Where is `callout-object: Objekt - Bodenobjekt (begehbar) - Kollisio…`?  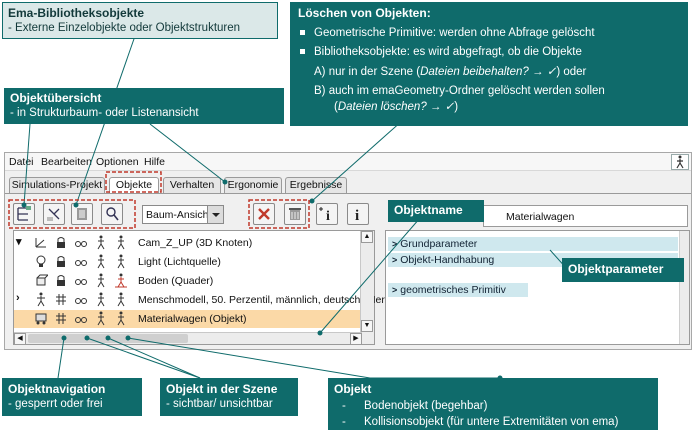 callout-object: Objekt - Bodenobjekt (begehbar) - Kollisio… is located at coordinates (493, 404).